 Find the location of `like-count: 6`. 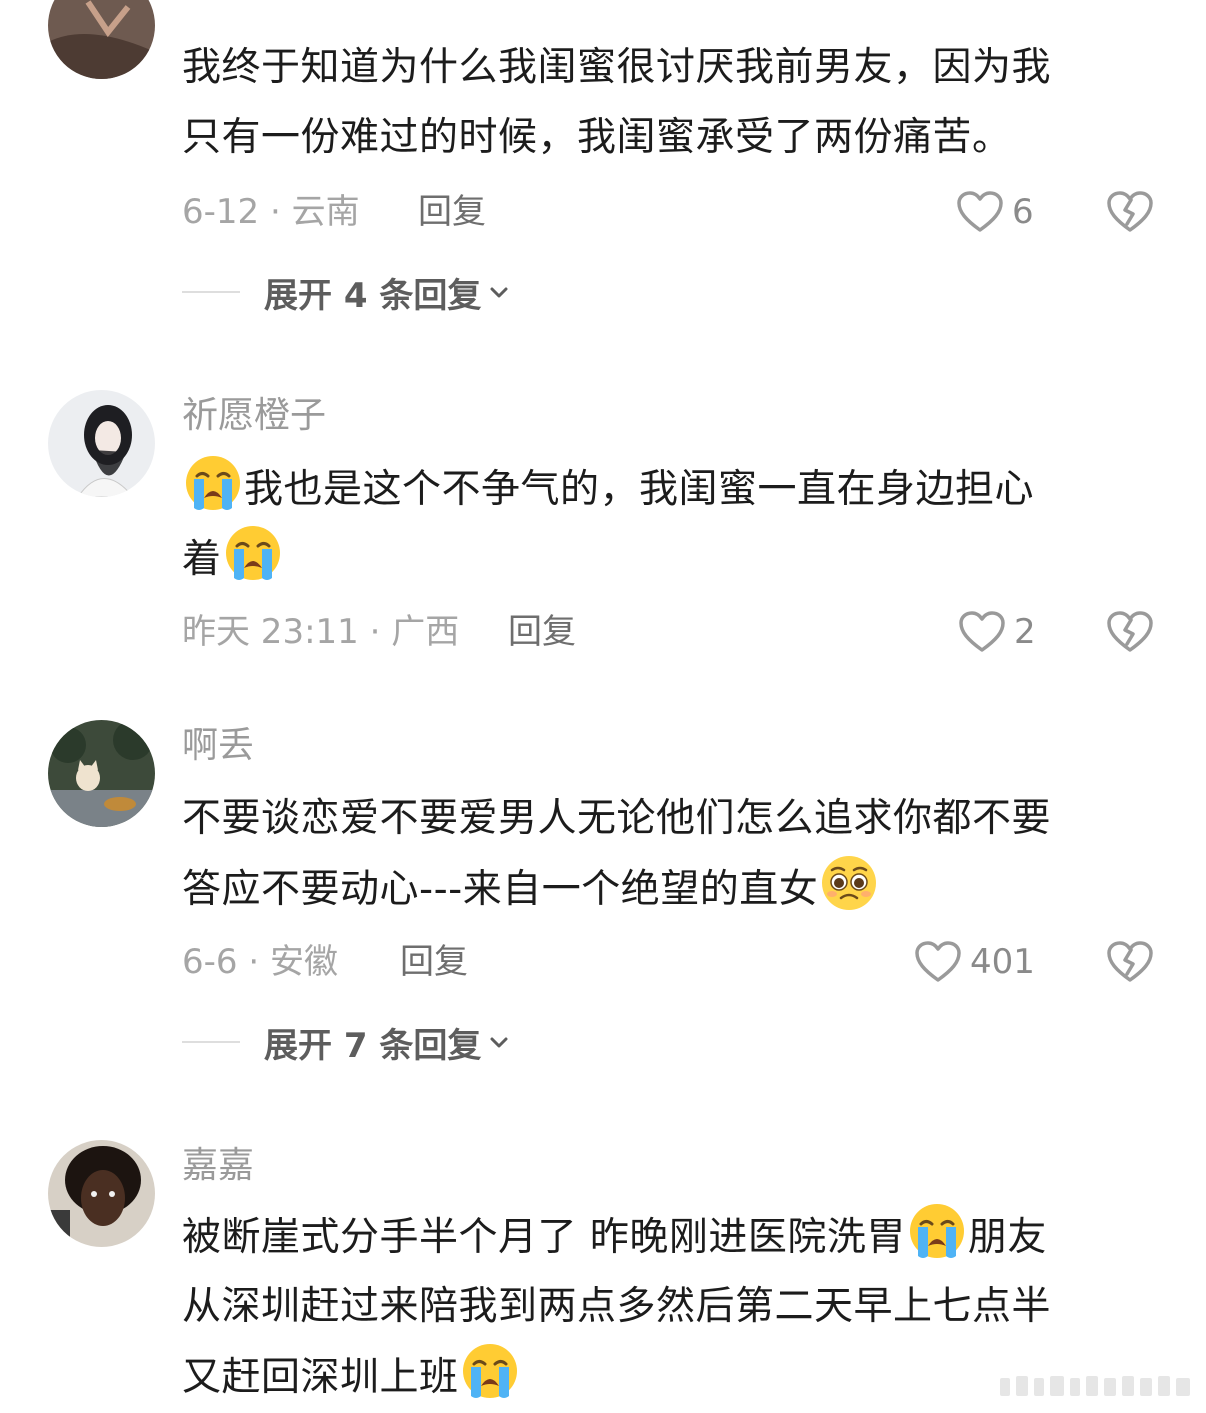

like-count: 6 is located at coordinates (1023, 212).